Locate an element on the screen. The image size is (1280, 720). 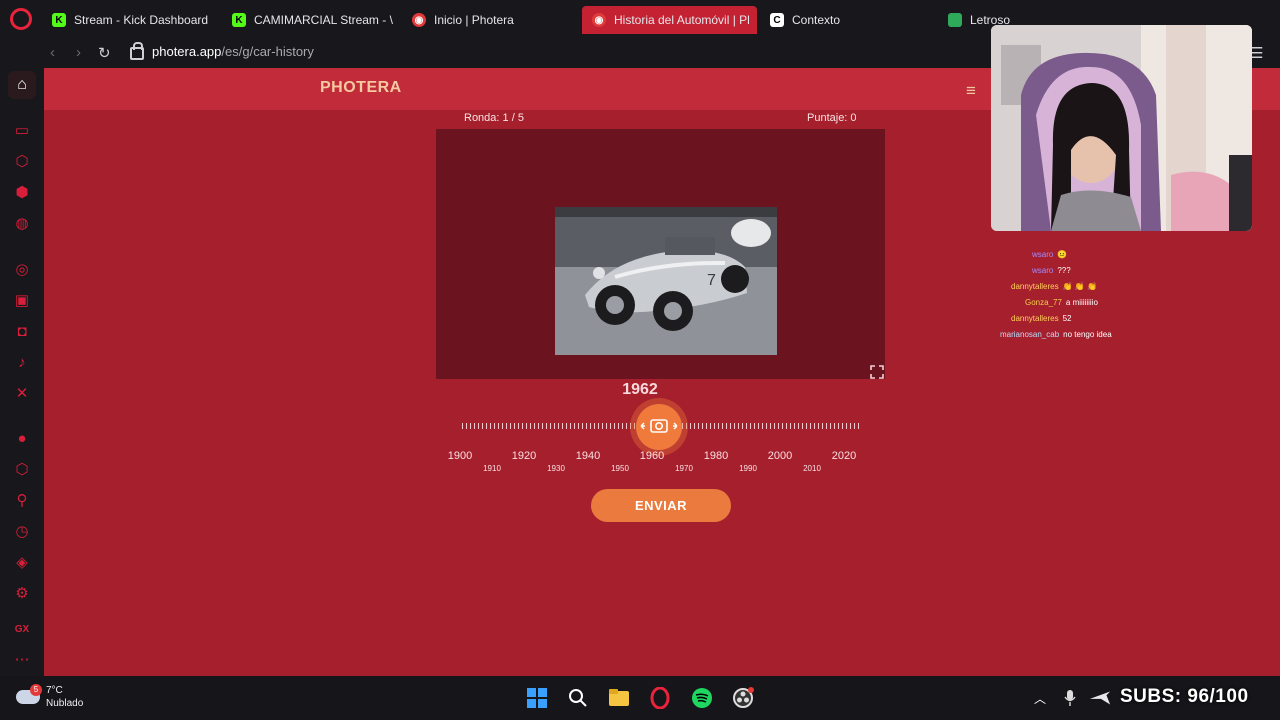
instagram-icon: ◘ is located at coordinates (22, 332).